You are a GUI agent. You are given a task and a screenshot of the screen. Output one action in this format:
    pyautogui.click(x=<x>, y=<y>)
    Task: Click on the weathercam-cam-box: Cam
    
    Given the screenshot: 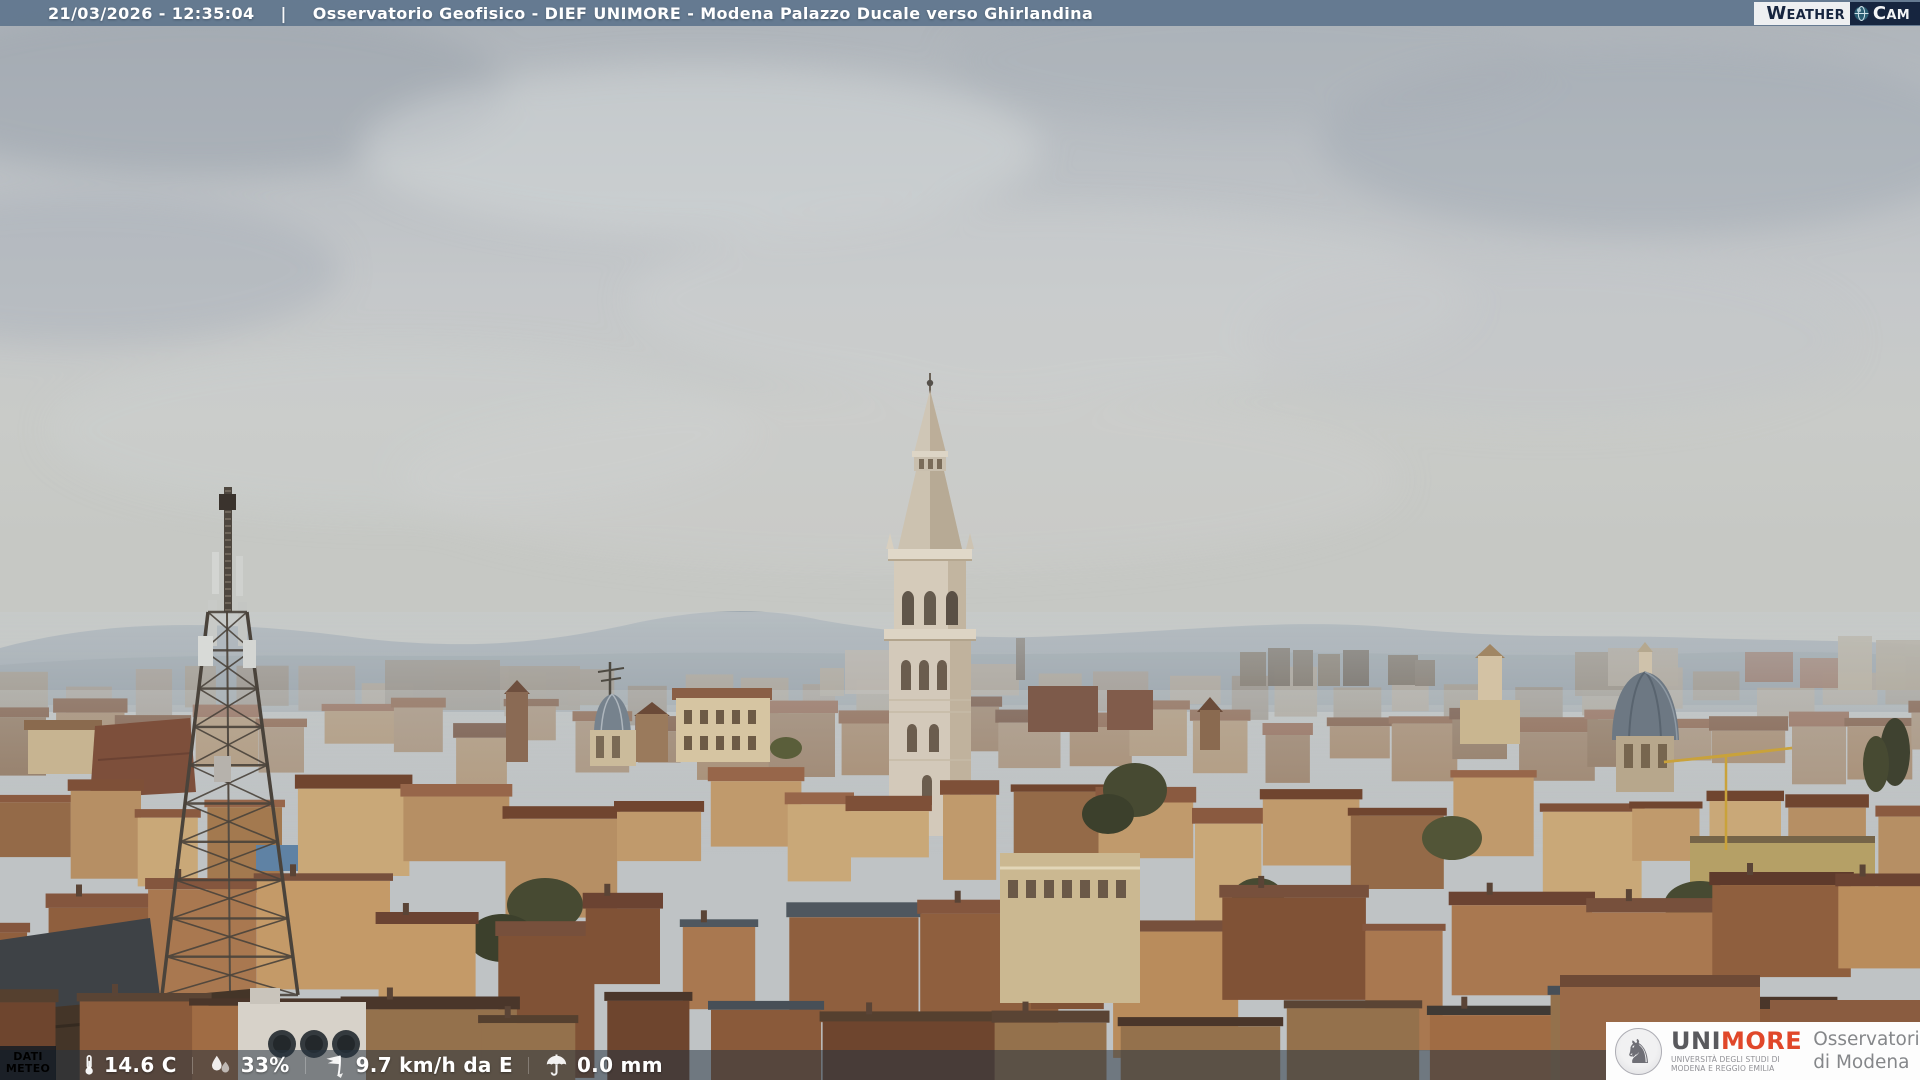 What is the action you would take?
    pyautogui.click(x=1884, y=13)
    